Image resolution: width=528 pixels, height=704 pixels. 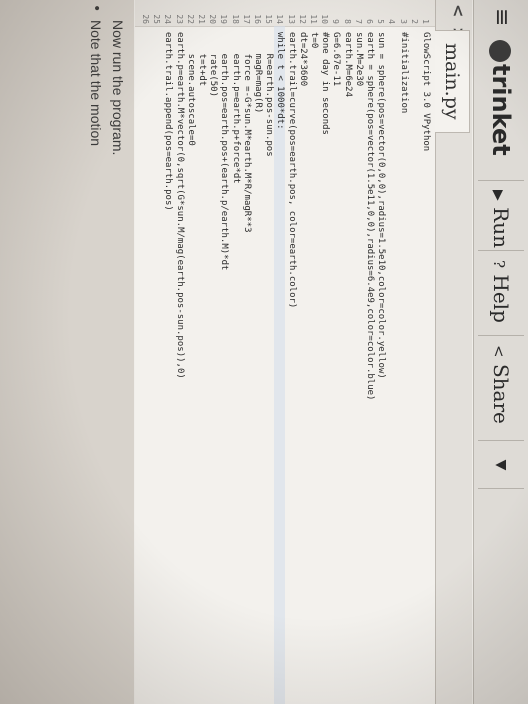 What do you see at coordinates (324, 83) in the screenshot?
I see `code-line: #one day in seconds` at bounding box center [324, 83].